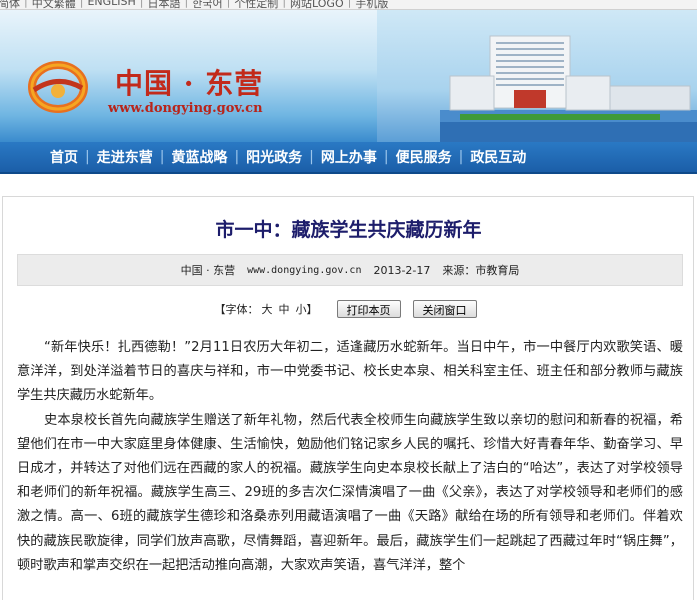  I want to click on site-url: www.dongying.gov.cn, so click(185, 108).